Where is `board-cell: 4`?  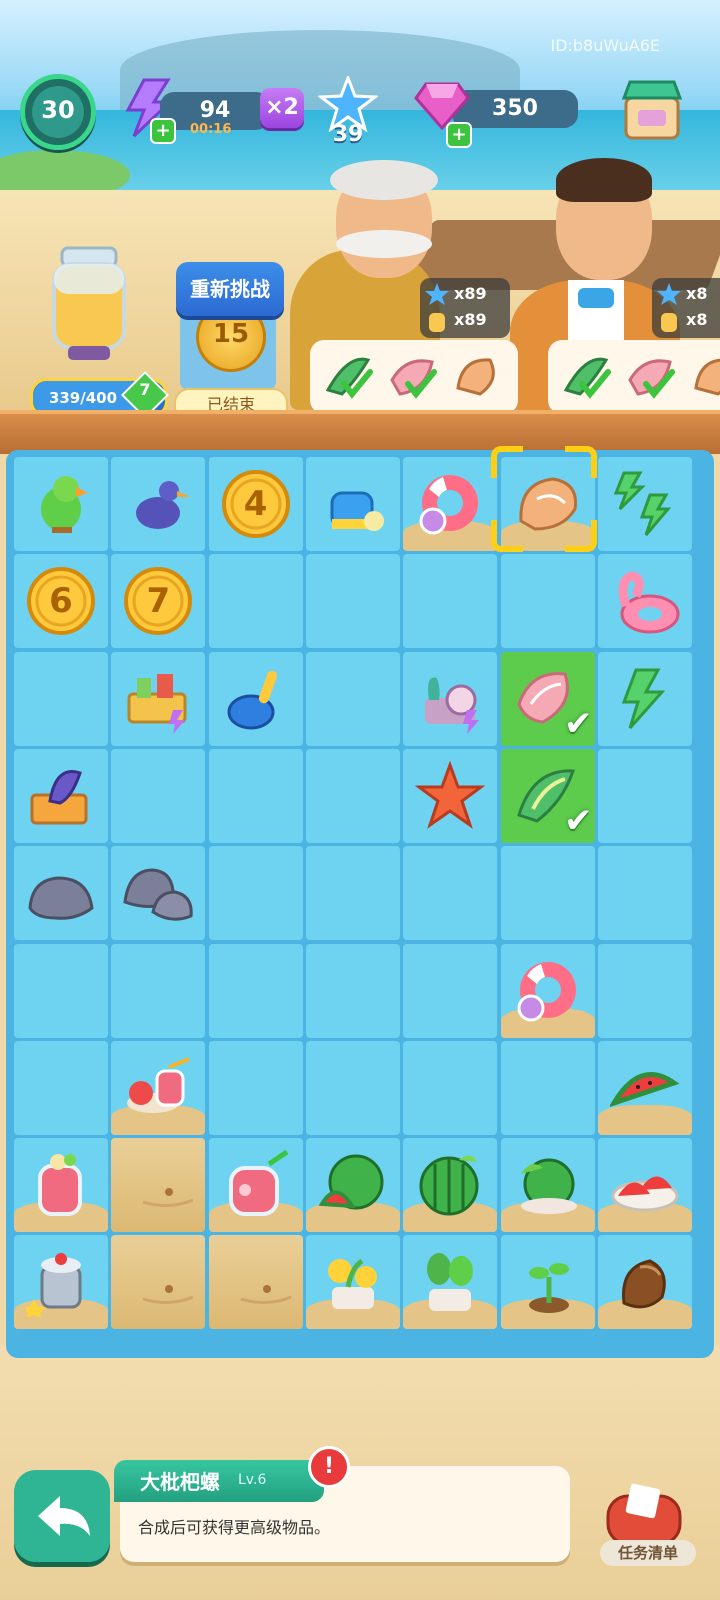
board-cell: 4 is located at coordinates (255, 504).